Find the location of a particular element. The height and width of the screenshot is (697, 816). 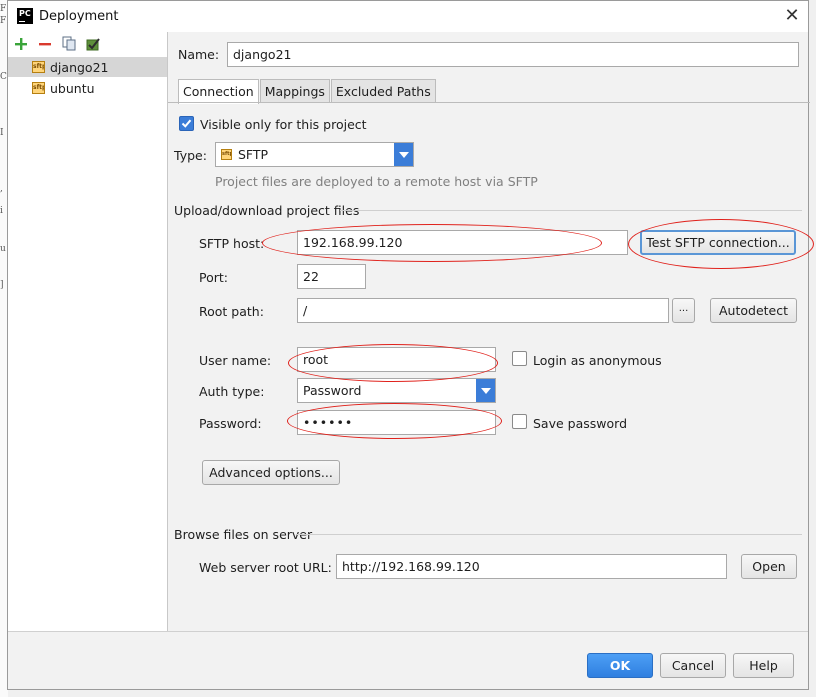

login-anonymous-label: Login as anonymous is located at coordinates (597, 360).